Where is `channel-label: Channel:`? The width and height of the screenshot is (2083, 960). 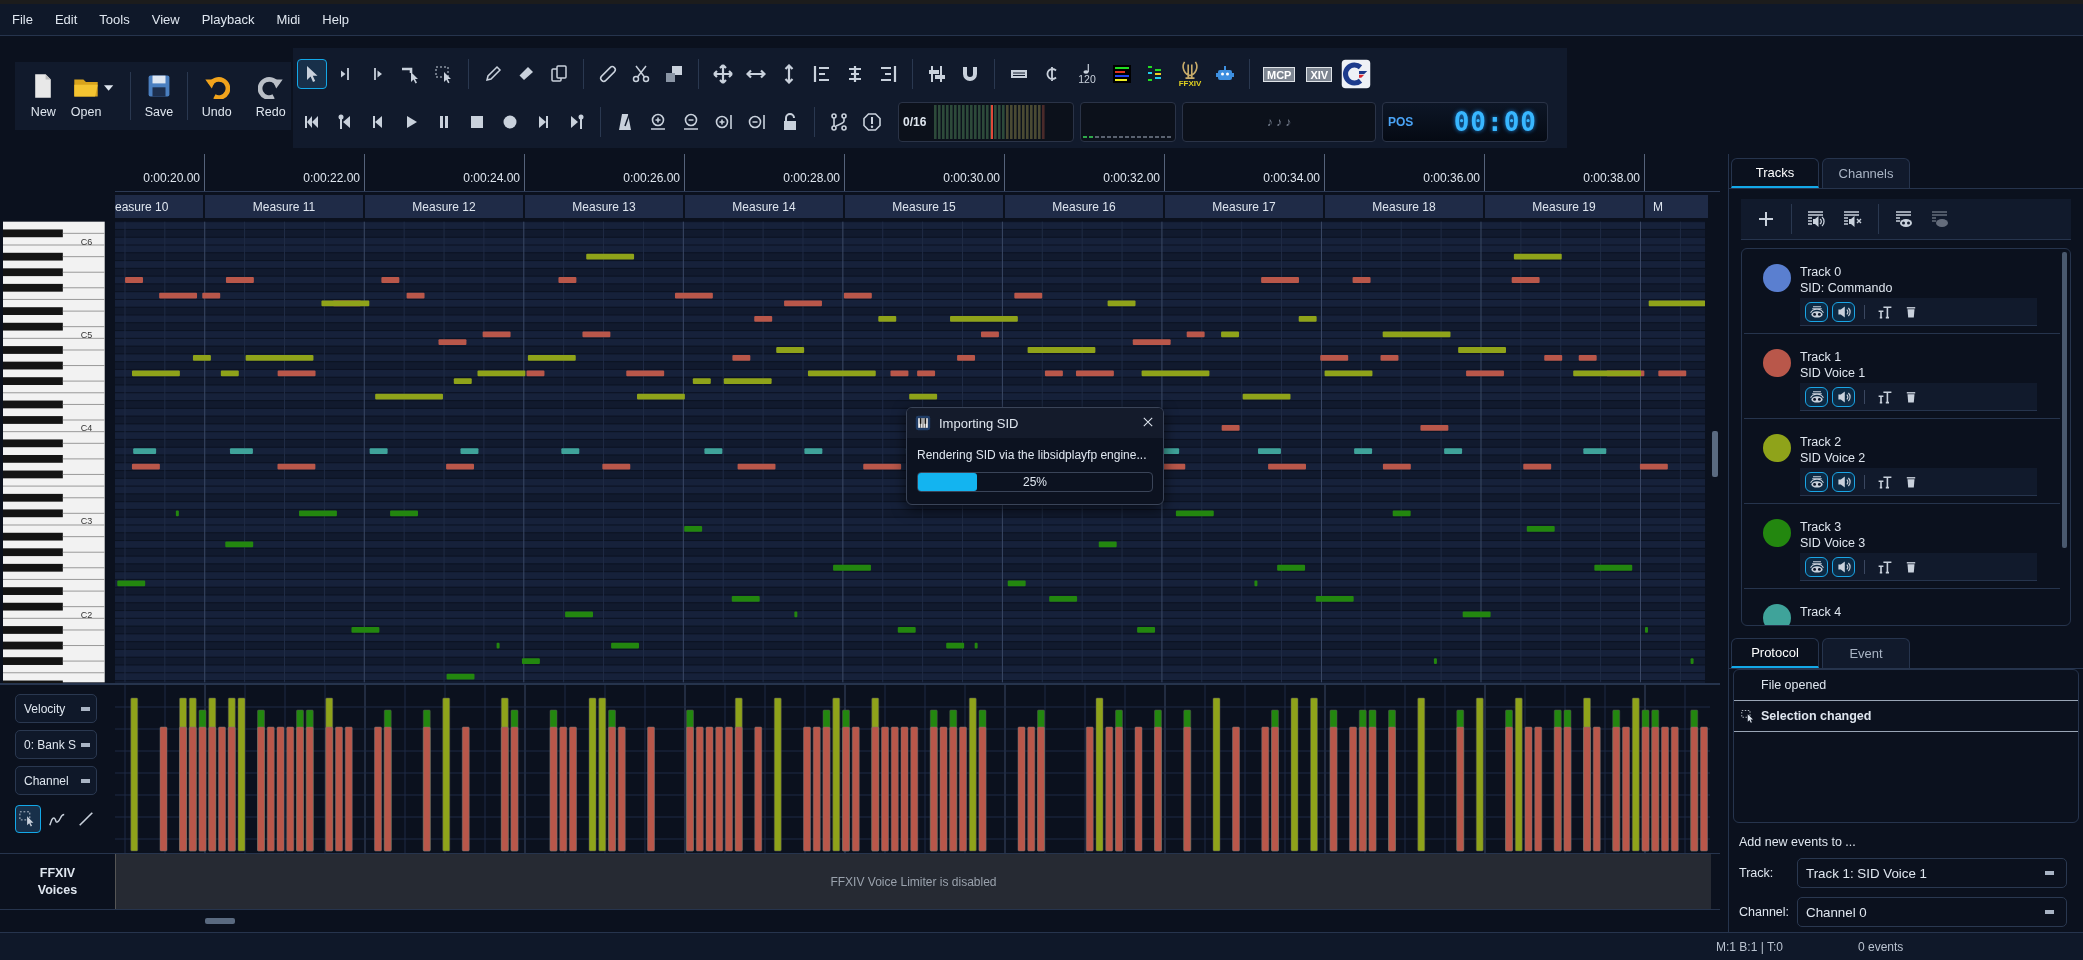
channel-label: Channel: is located at coordinates (1765, 912).